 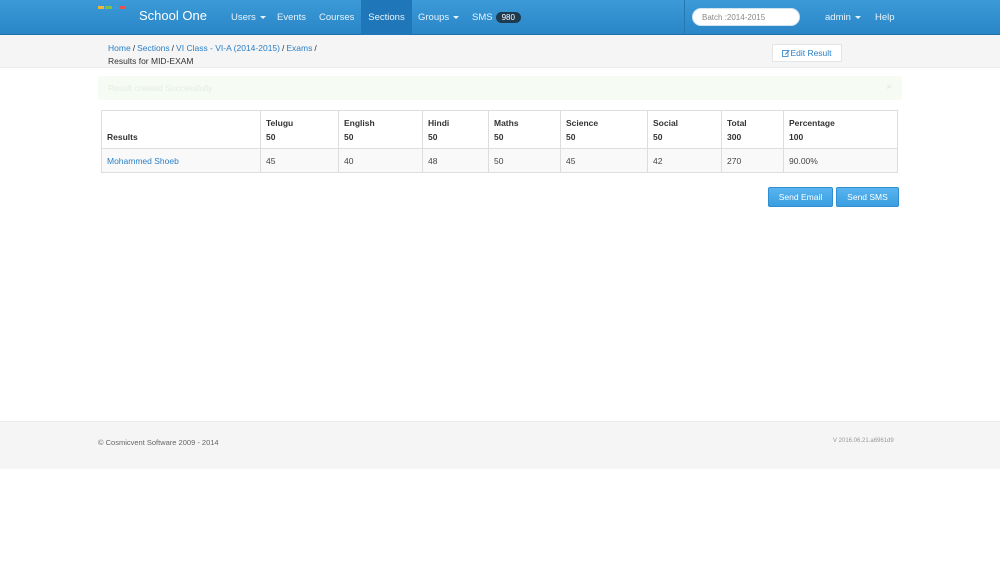 What do you see at coordinates (840, 160) in the screenshot?
I see `percentage-cell: 90.00%` at bounding box center [840, 160].